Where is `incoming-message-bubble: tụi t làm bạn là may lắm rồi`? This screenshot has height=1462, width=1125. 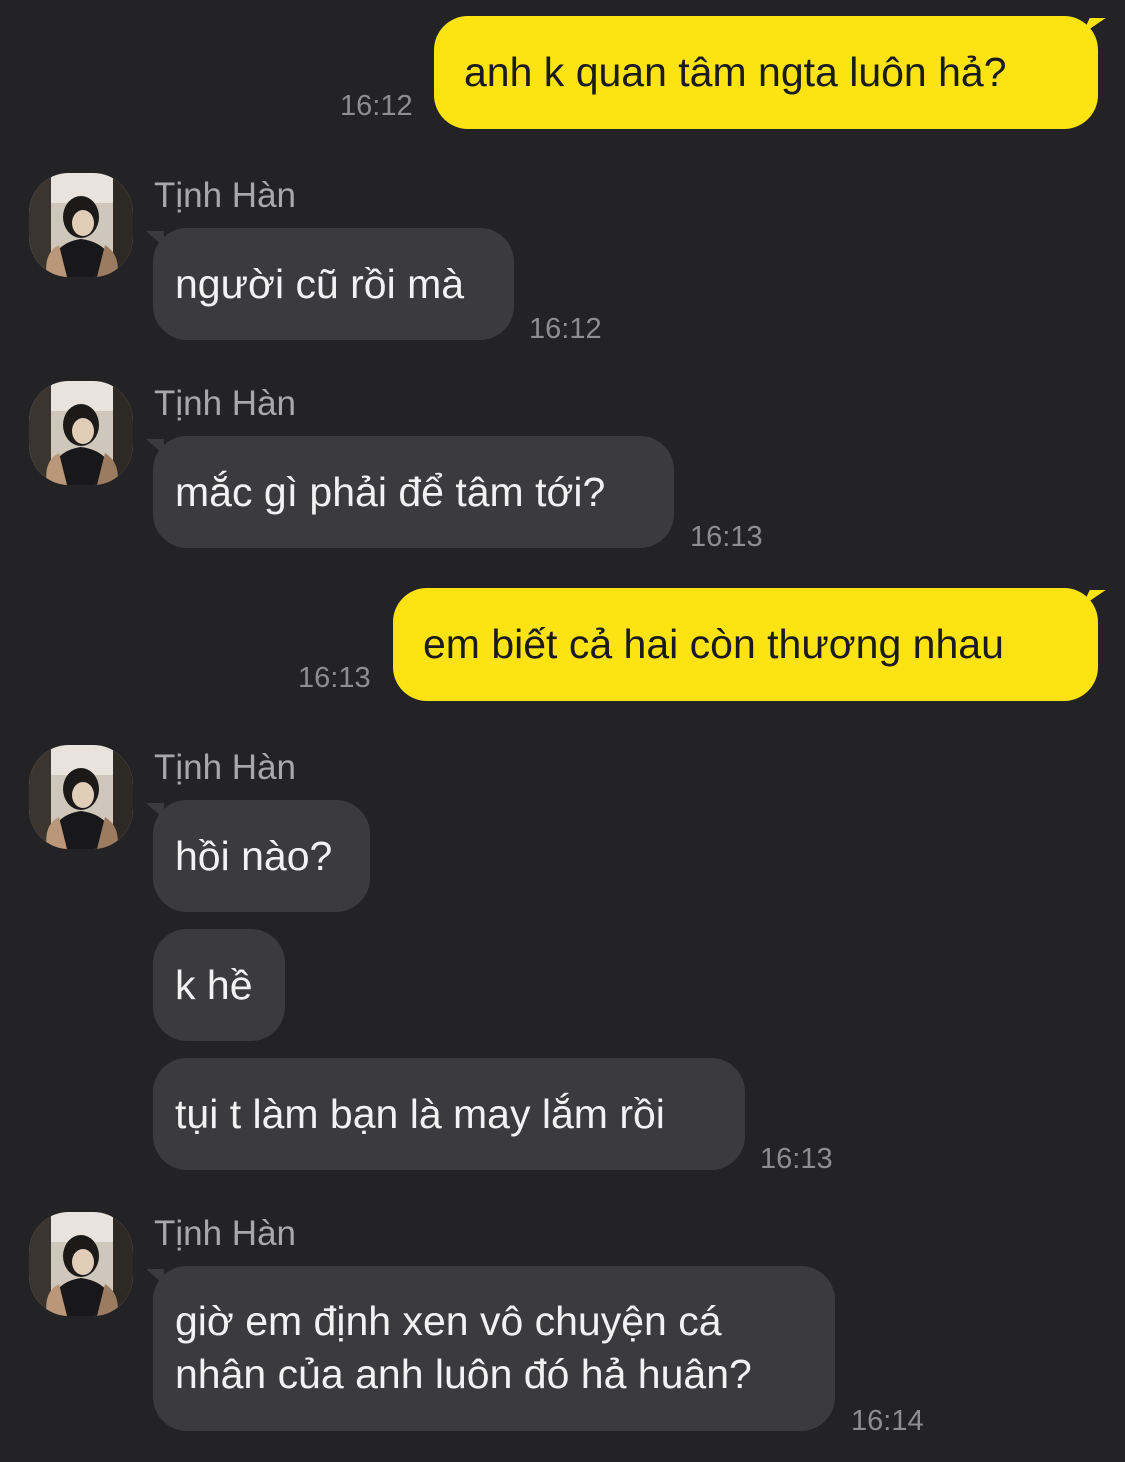 incoming-message-bubble: tụi t làm bạn là may lắm rồi is located at coordinates (449, 1114).